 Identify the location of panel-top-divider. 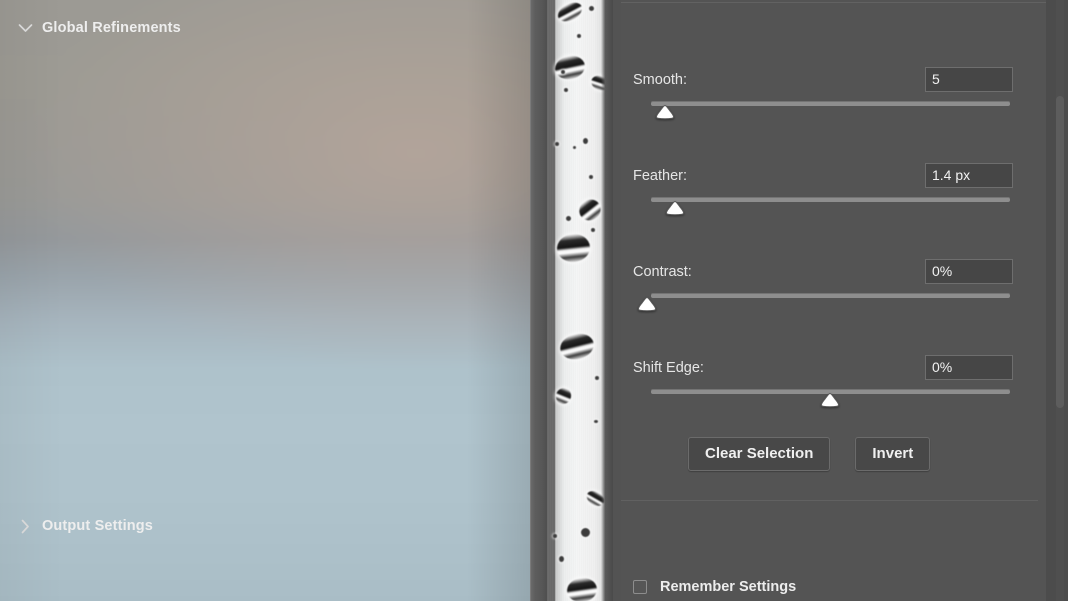
(833, 2).